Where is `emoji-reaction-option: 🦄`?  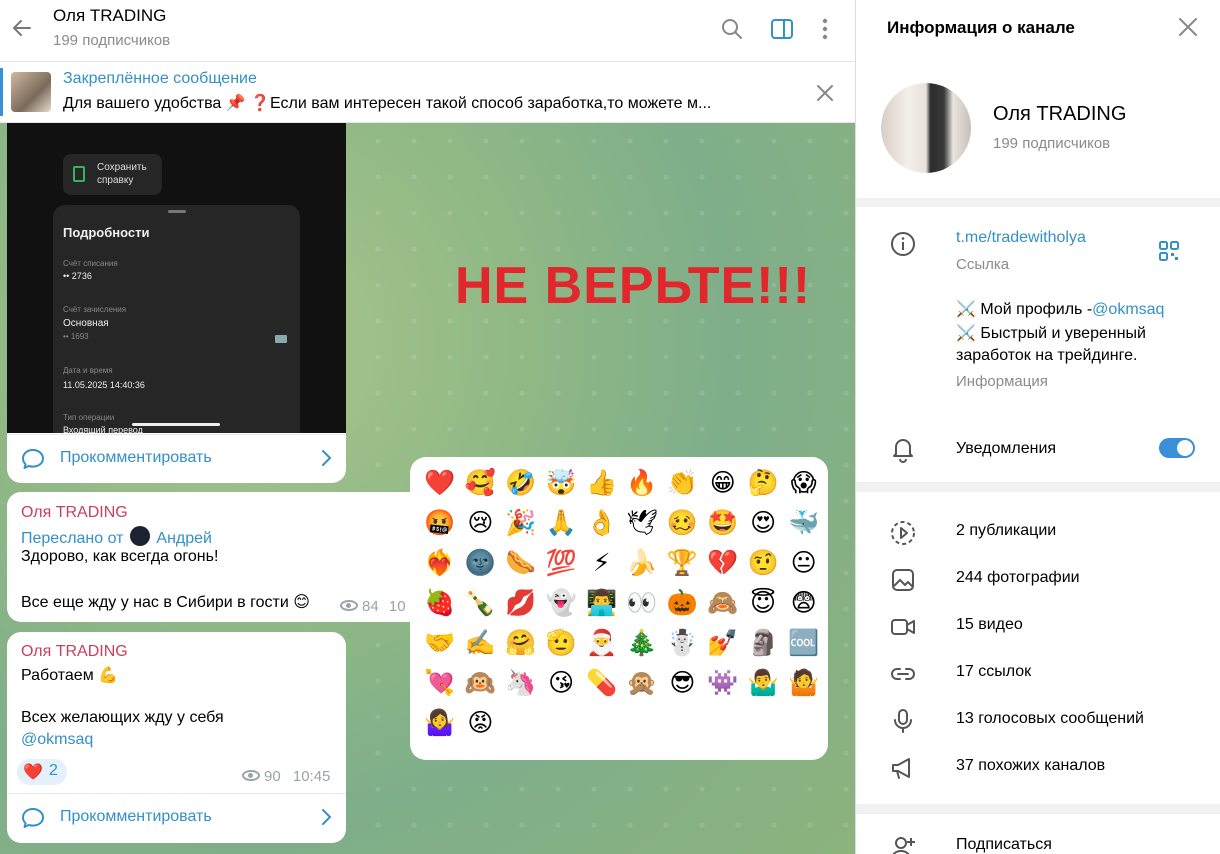 emoji-reaction-option: 🦄 is located at coordinates (521, 683).